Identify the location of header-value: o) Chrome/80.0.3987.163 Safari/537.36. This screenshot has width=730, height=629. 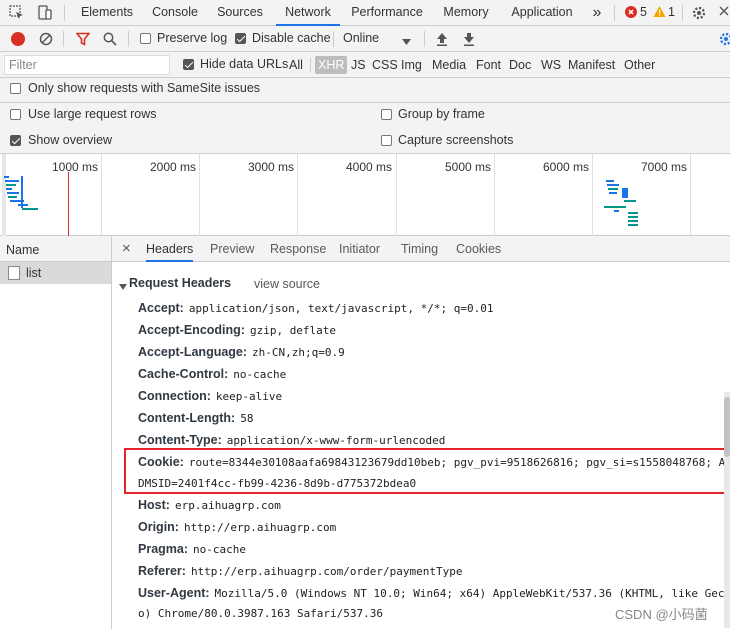
(261, 613).